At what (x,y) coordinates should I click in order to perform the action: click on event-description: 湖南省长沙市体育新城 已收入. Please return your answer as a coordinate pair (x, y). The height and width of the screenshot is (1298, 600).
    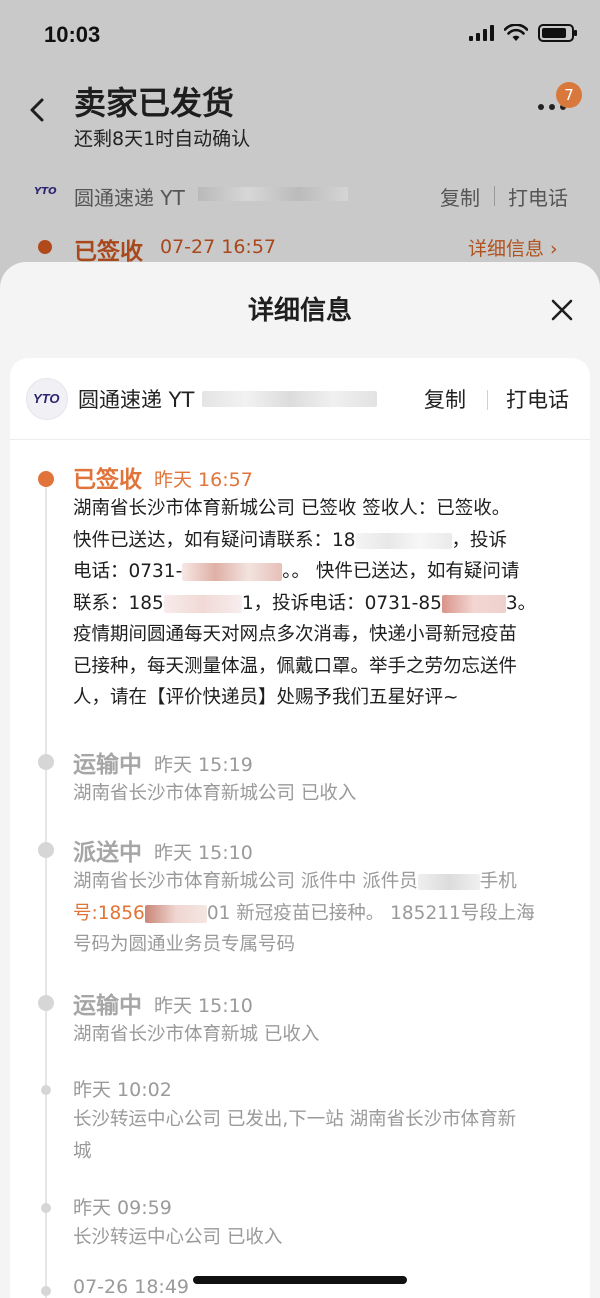
    Looking at the image, I should click on (323, 1035).